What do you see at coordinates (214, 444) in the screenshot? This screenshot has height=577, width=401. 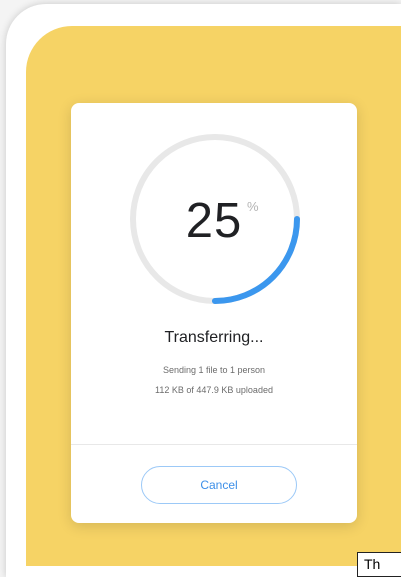 I see `divider` at bounding box center [214, 444].